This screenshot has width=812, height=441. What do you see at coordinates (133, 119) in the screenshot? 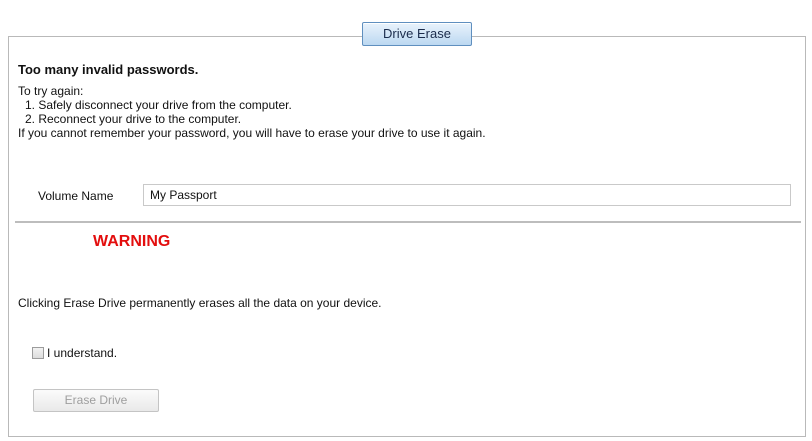
I see `instruction-step-2: 2. Reconnect your drive to the computer.` at bounding box center [133, 119].